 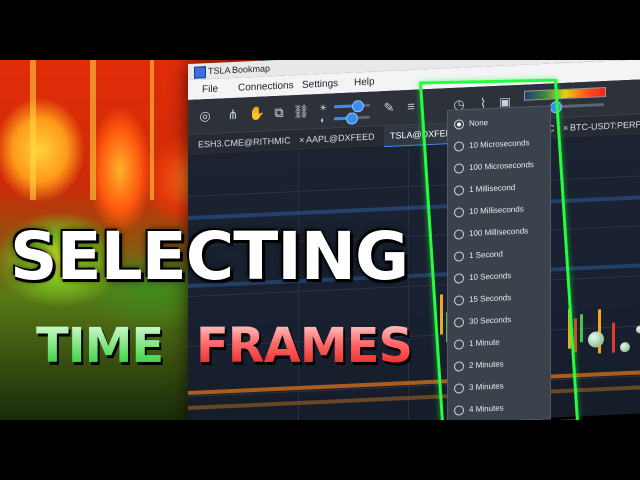 What do you see at coordinates (411, 106) in the screenshot?
I see `list-icon: ≡` at bounding box center [411, 106].